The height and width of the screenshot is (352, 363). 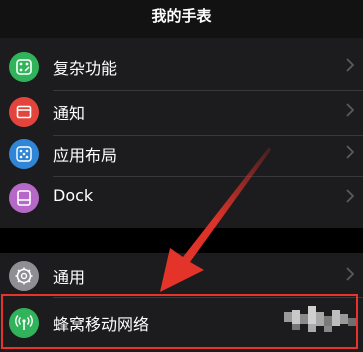 I want to click on divider, so click(x=208, y=297).